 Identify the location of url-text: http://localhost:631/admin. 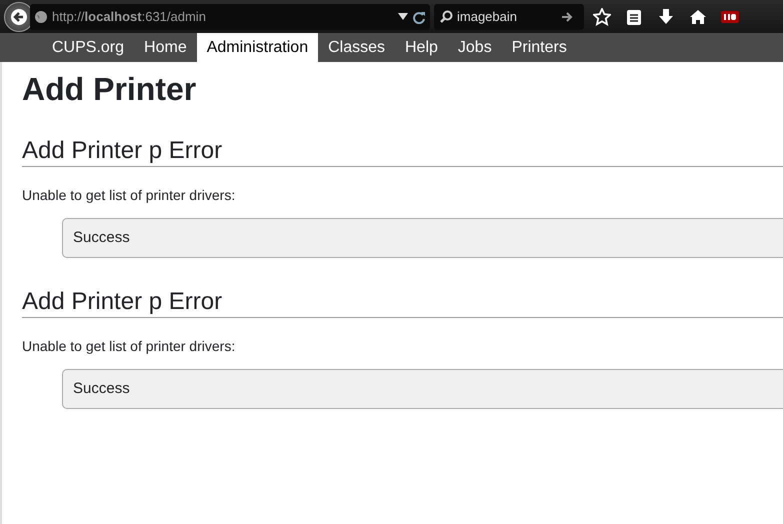
(129, 17).